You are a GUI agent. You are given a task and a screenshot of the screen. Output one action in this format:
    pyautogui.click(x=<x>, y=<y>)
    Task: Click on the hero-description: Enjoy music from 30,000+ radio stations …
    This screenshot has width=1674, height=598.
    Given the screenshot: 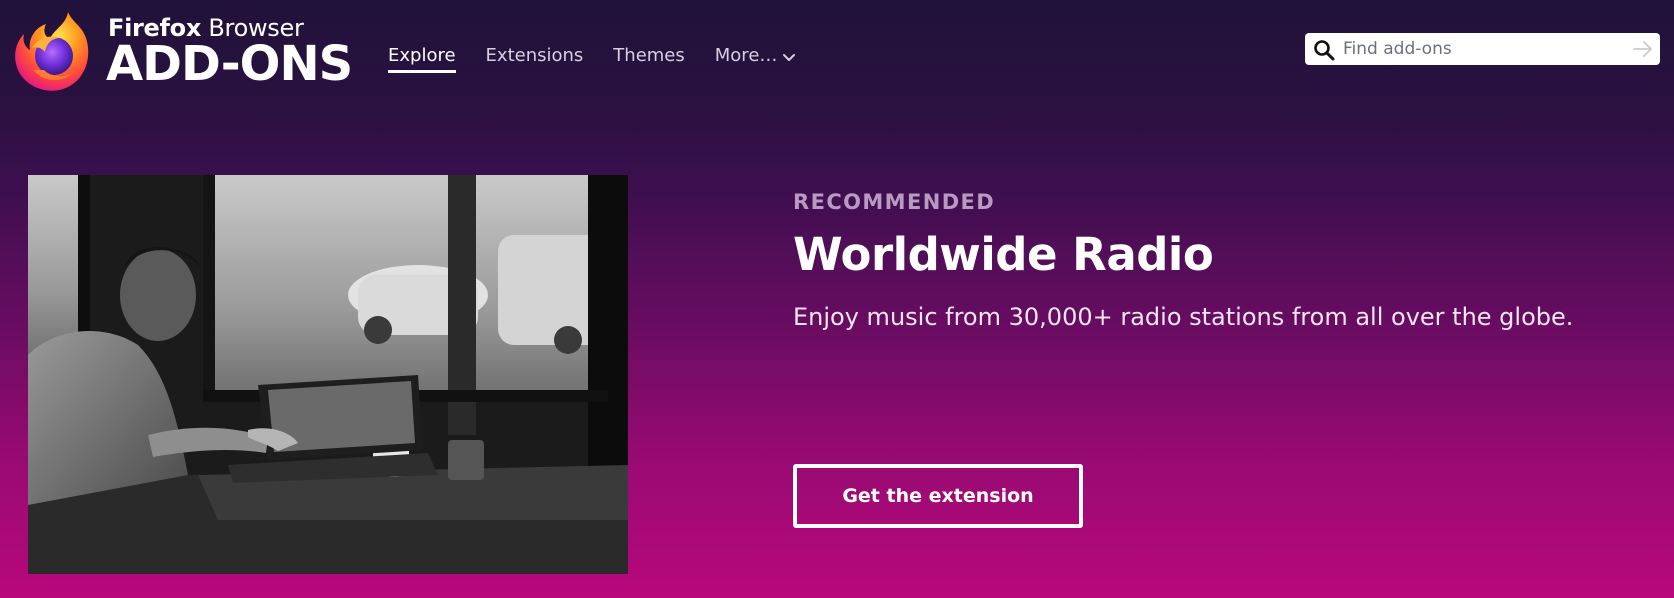 What is the action you would take?
    pyautogui.click(x=1183, y=317)
    